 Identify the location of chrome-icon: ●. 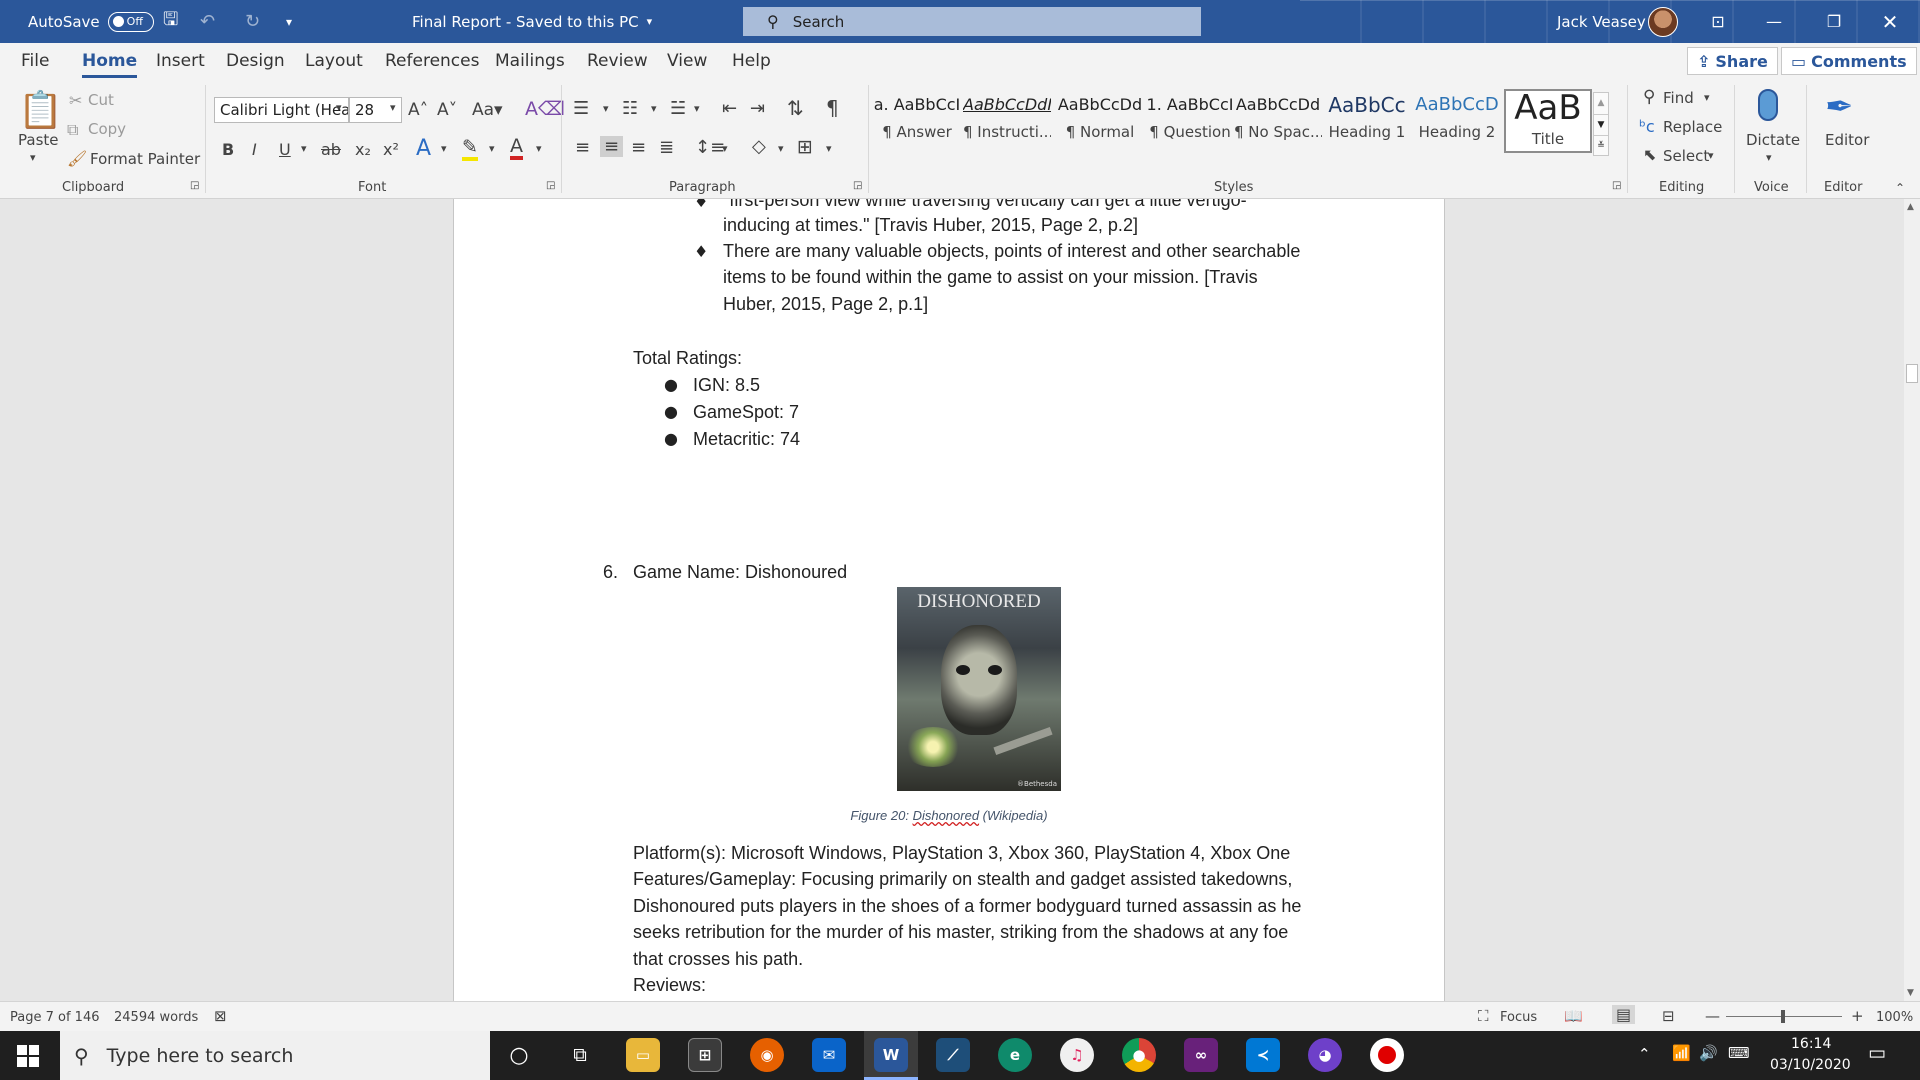
(1139, 1055).